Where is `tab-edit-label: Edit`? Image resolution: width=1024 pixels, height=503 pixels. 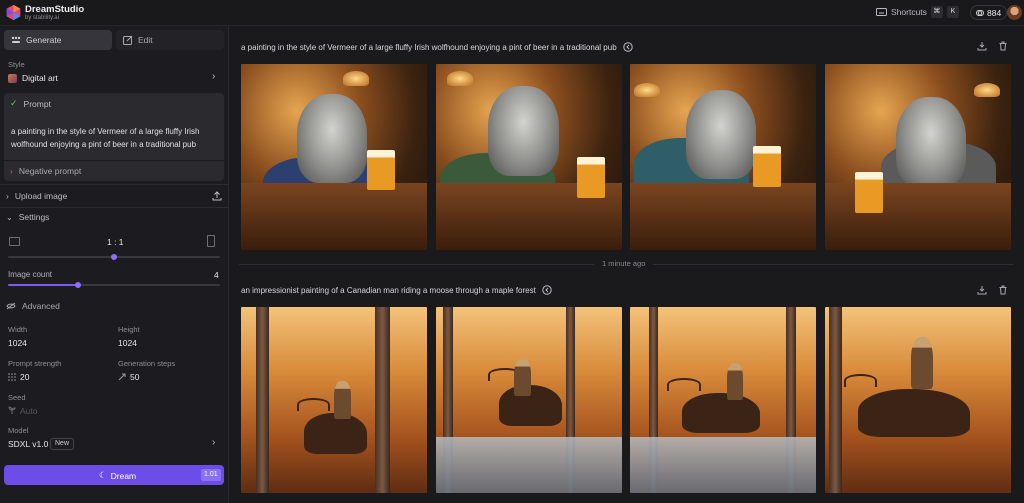
tab-edit-label: Edit is located at coordinates (145, 40).